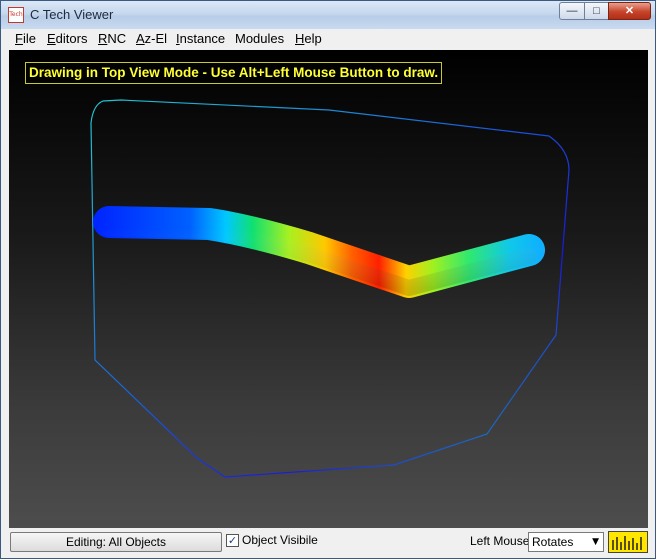  I want to click on menu-help: Help, so click(308, 38).